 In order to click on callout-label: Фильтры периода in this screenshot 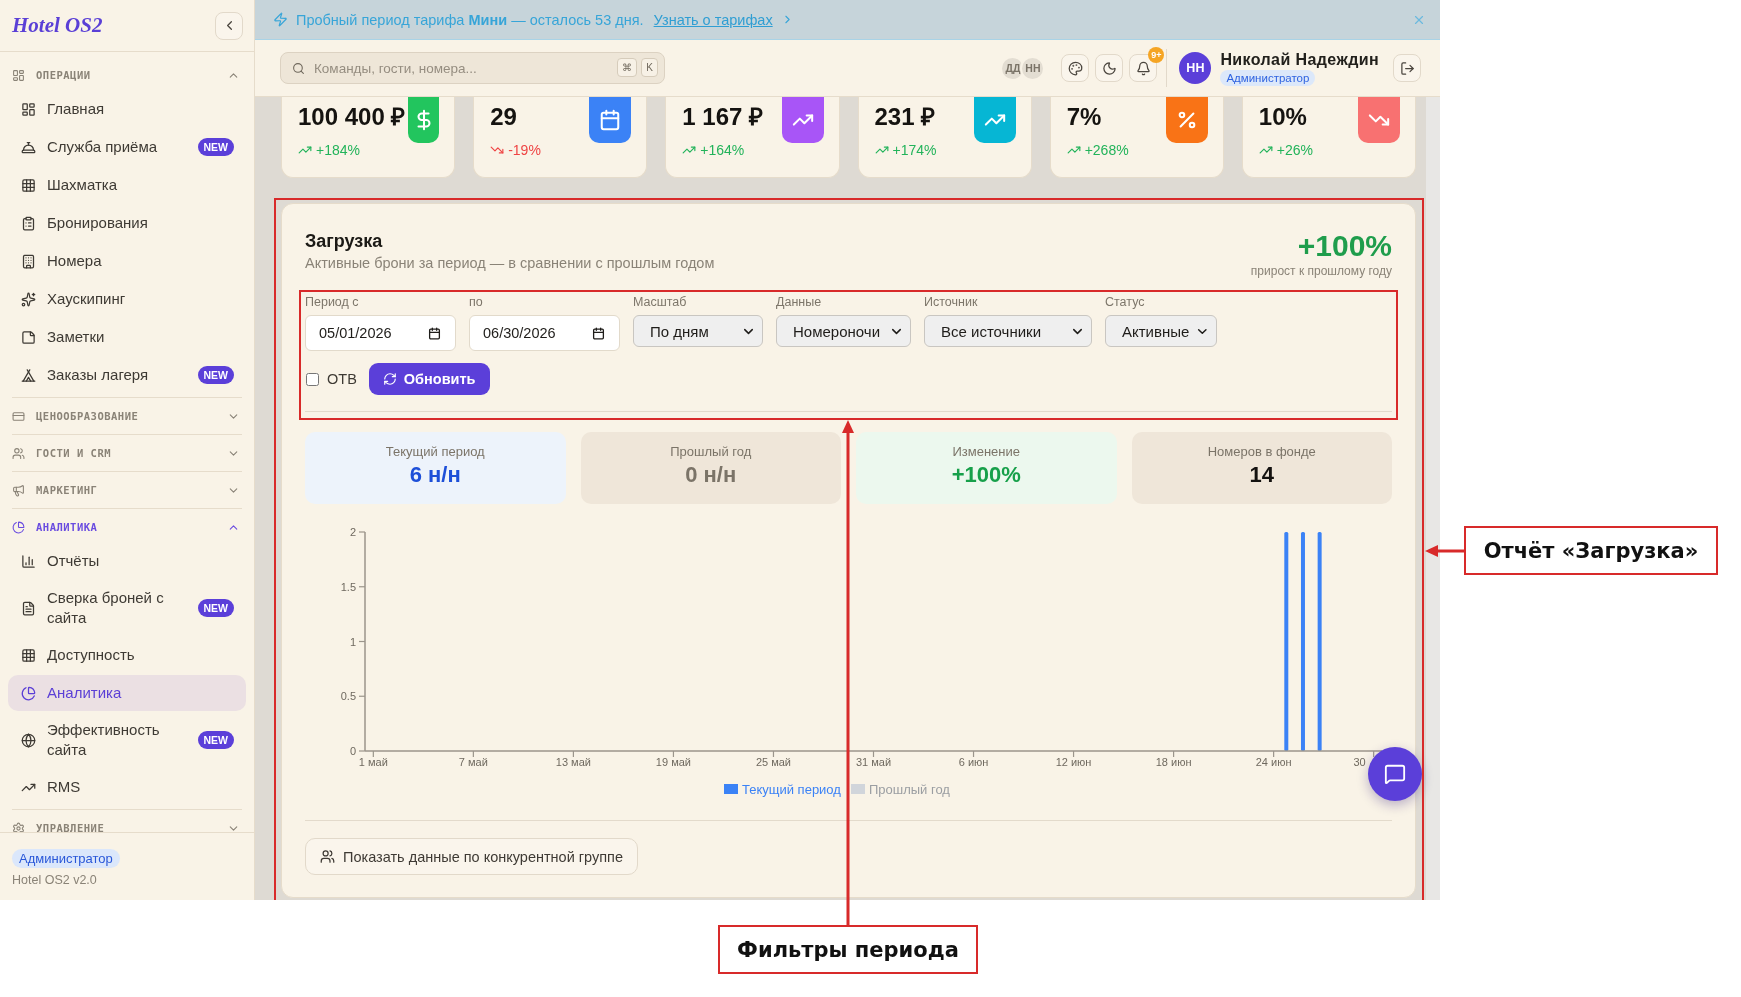, I will do `click(848, 949)`.